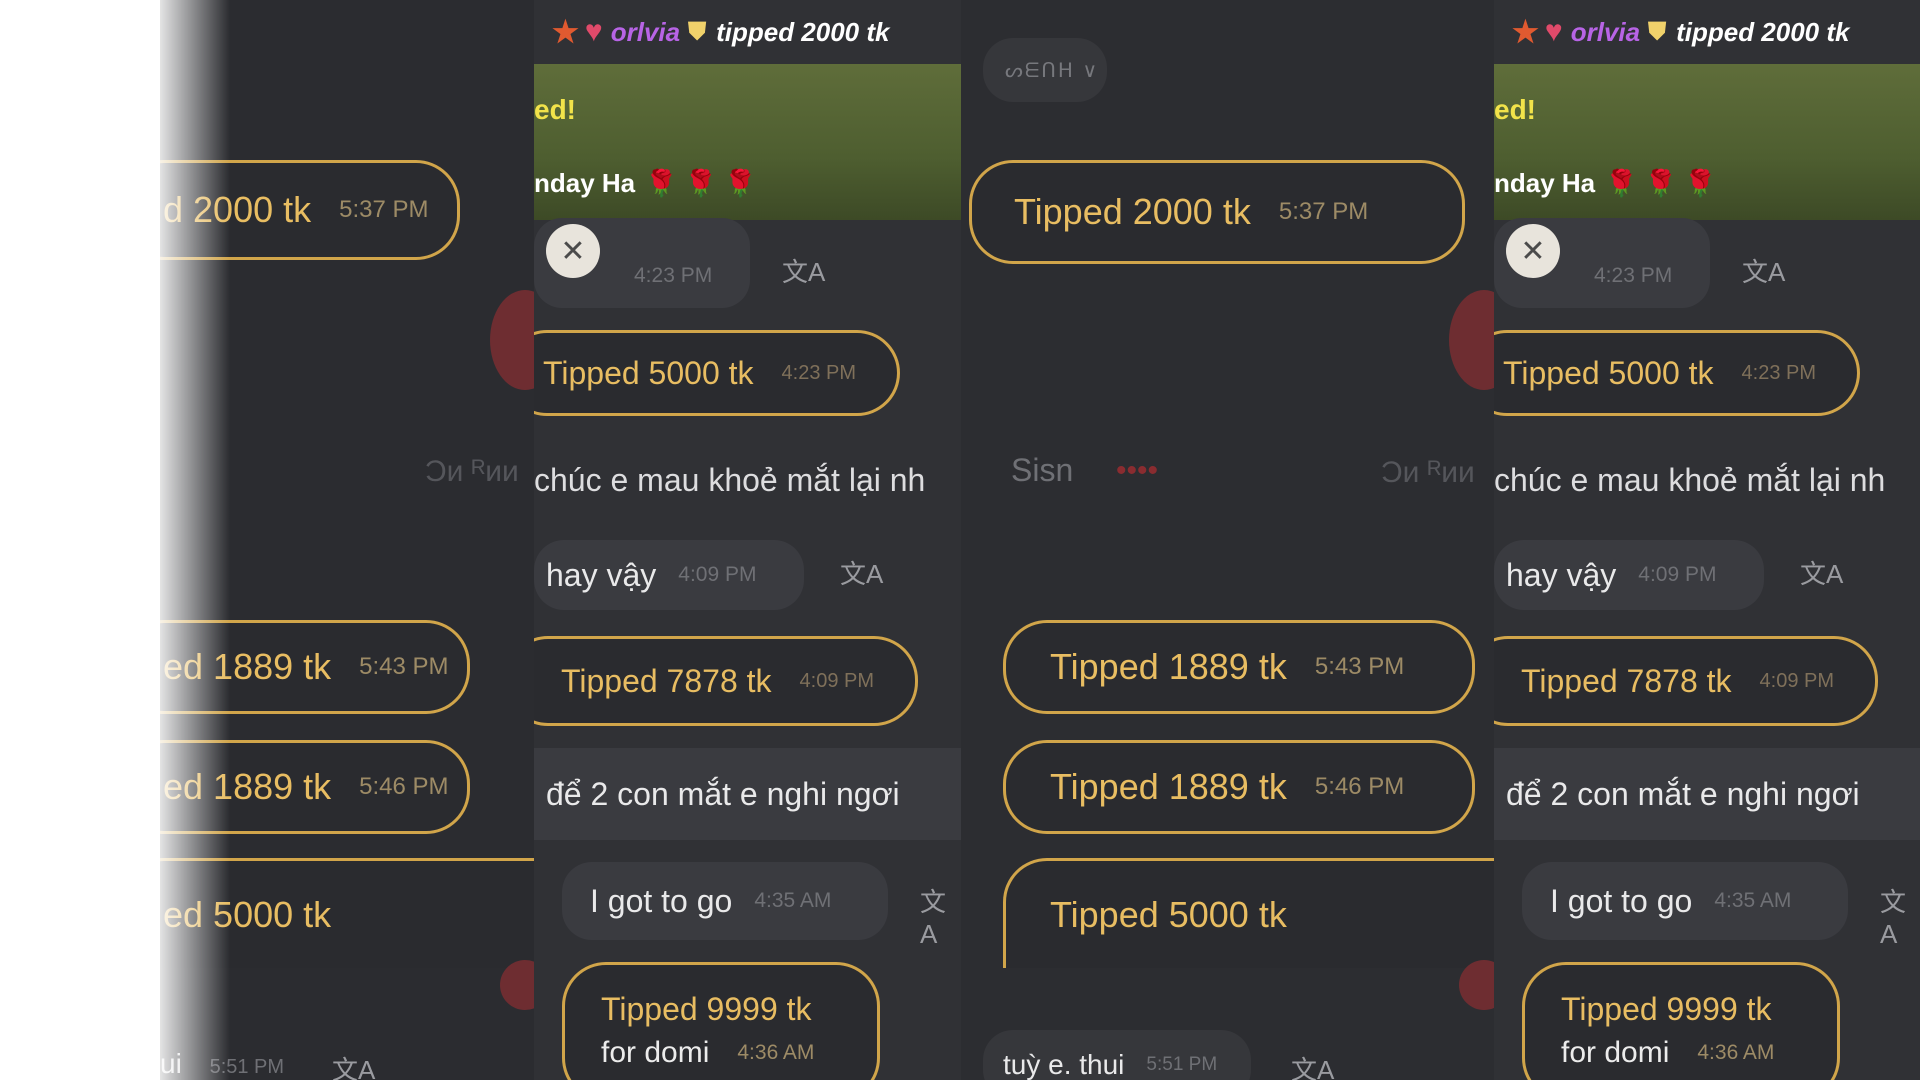  Describe the element at coordinates (115, 540) in the screenshot. I see `white-edge-fade` at that location.